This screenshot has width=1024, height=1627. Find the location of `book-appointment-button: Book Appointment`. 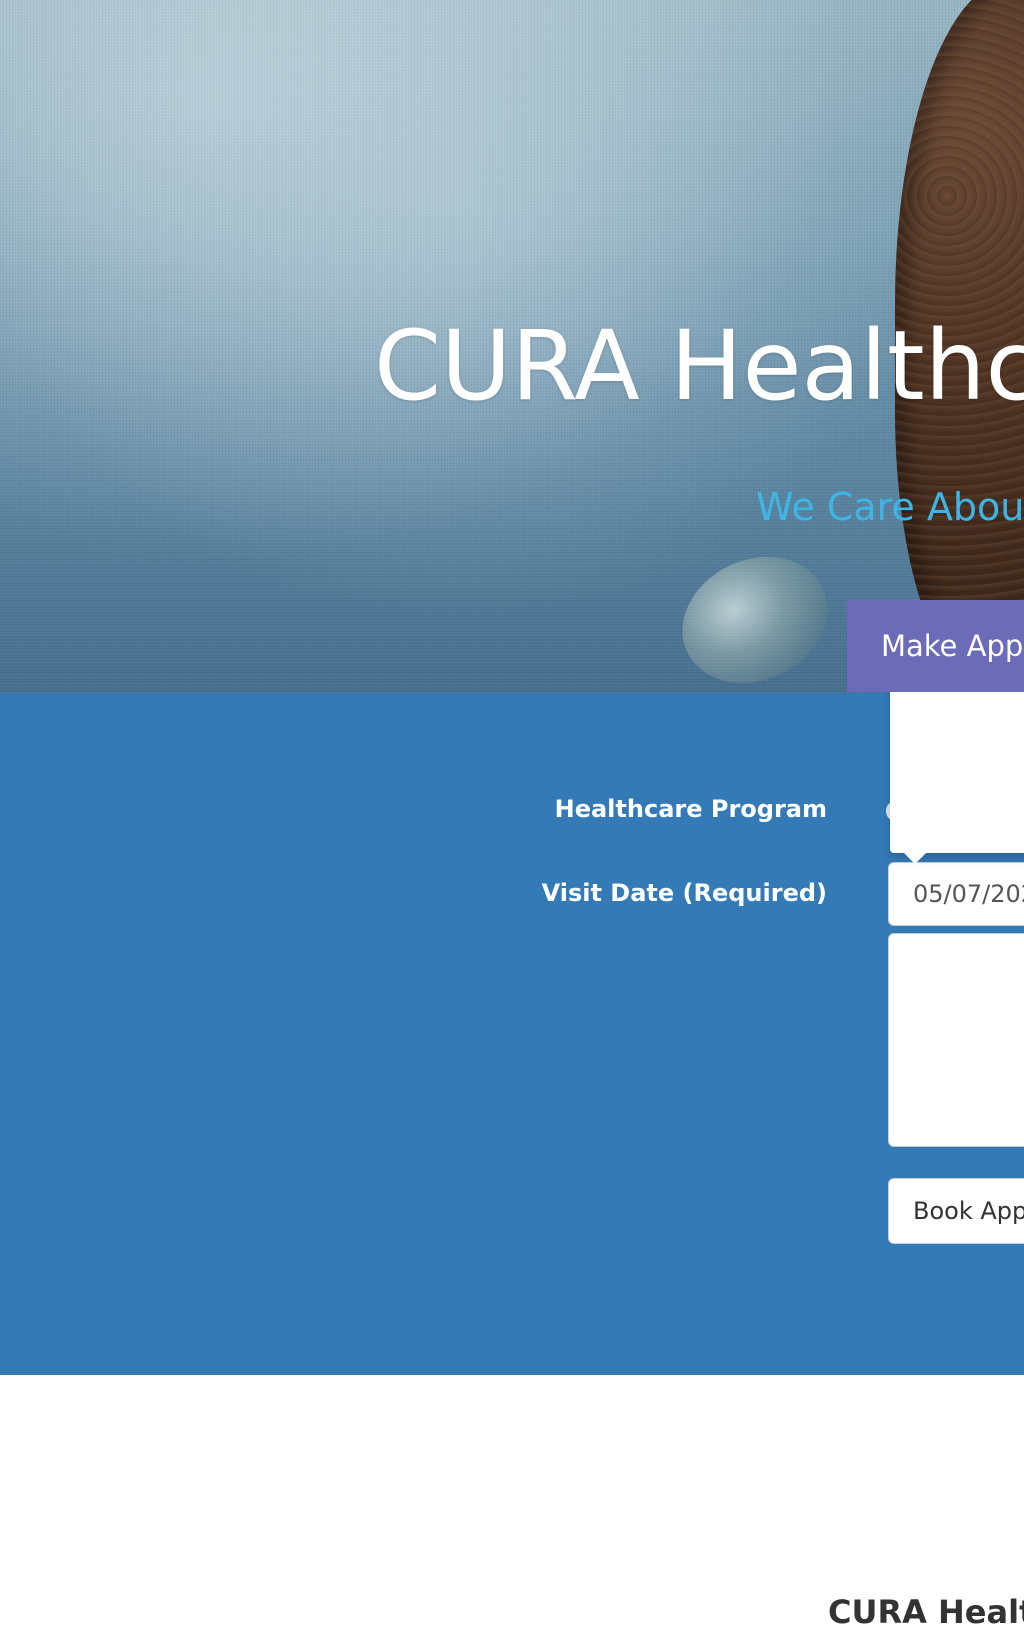

book-appointment-button: Book Appointment is located at coordinates (956, 1211).